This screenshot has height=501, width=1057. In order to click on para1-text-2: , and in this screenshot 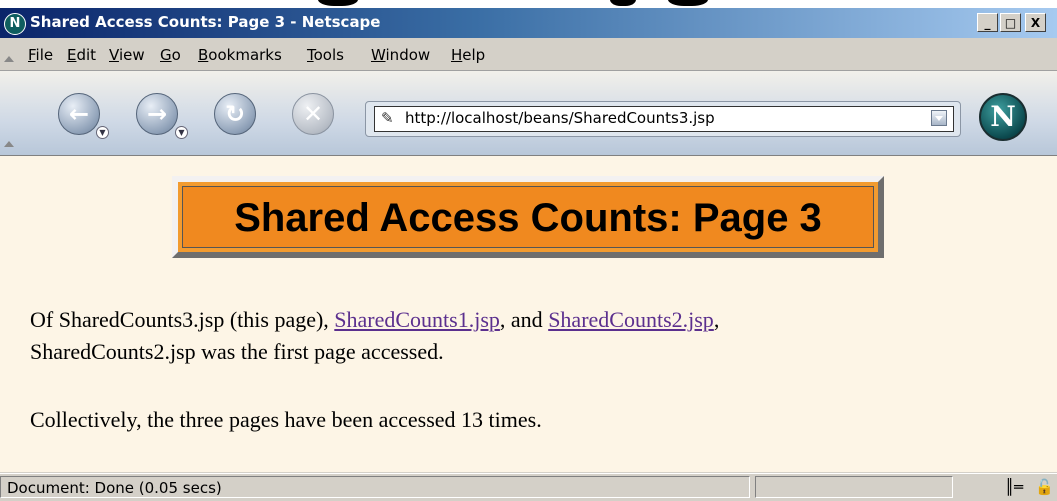, I will do `click(524, 319)`.